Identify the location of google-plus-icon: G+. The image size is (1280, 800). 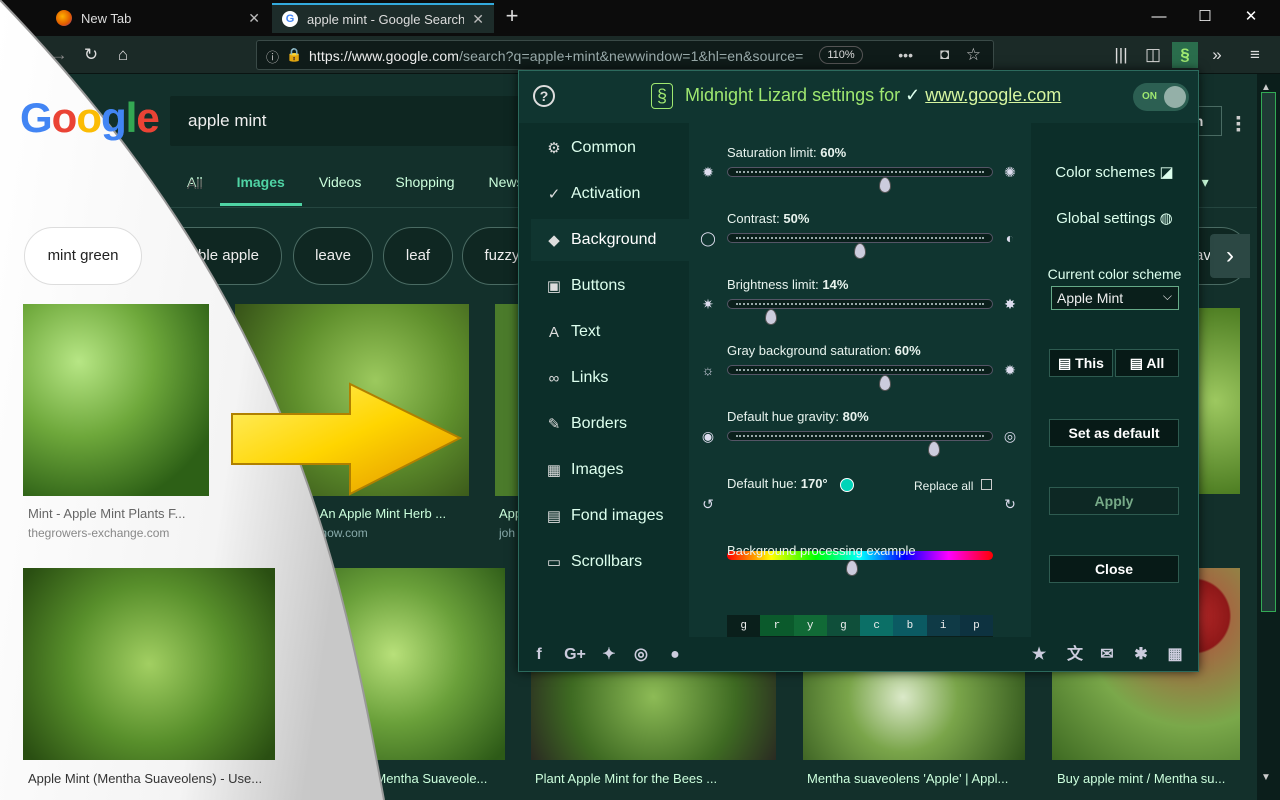
(575, 655).